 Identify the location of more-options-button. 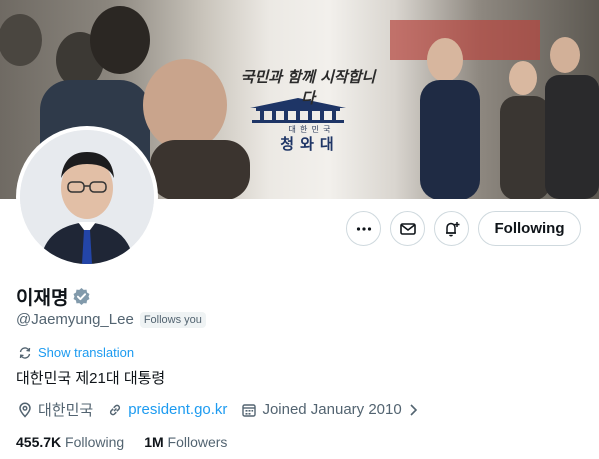
(363, 228).